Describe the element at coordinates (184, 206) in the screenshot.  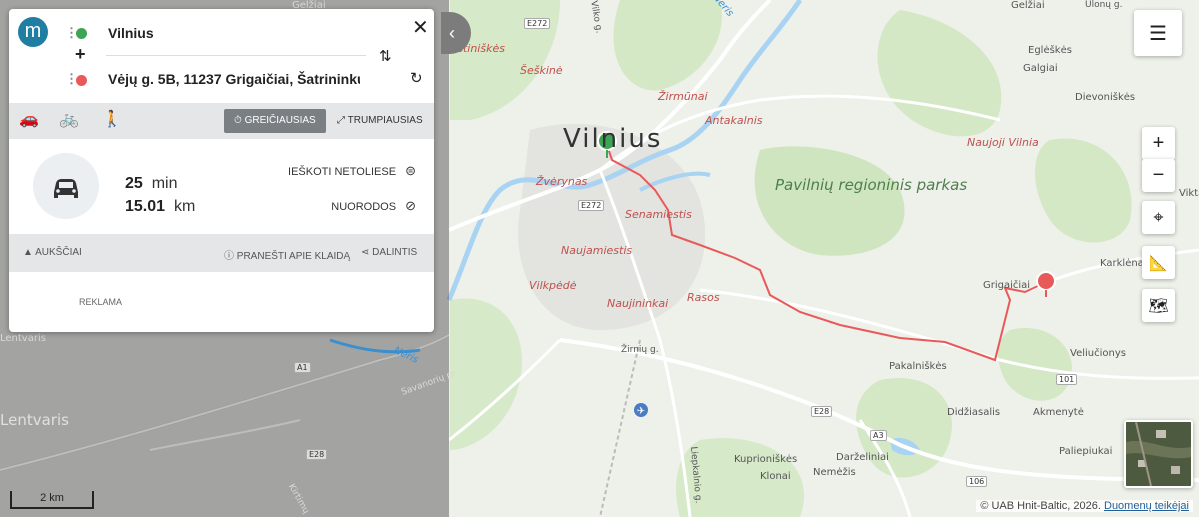
I see `distance-unit: km` at that location.